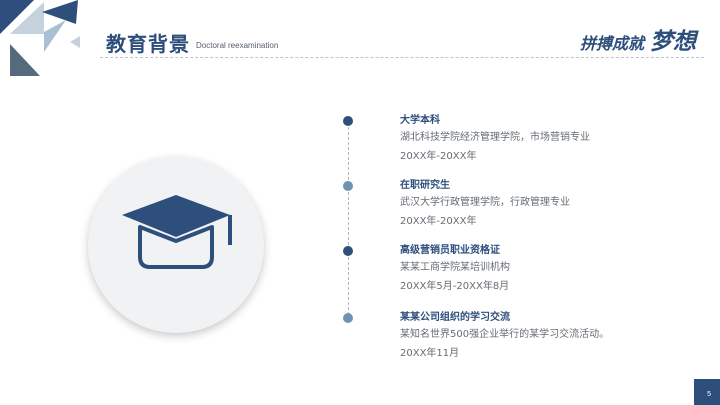  What do you see at coordinates (425, 185) in the screenshot?
I see `timeline-item-title: 在职研究生` at bounding box center [425, 185].